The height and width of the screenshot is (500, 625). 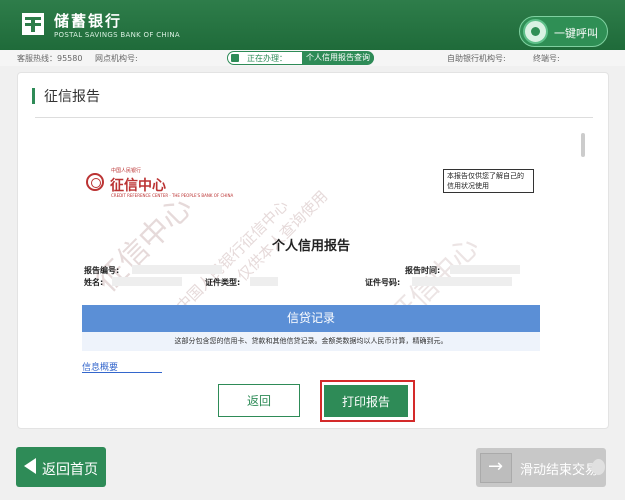 I want to click on document-icon, so click(x=235, y=58).